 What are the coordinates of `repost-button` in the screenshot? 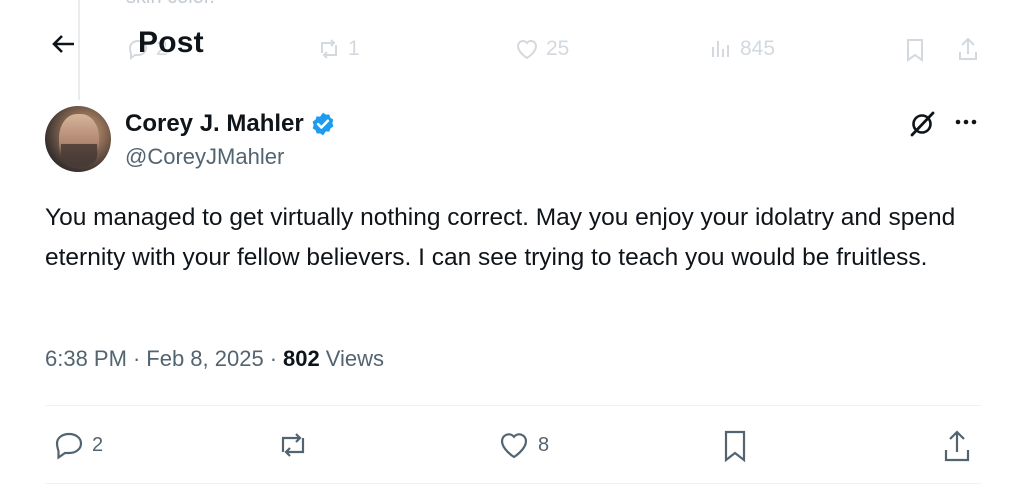 It's located at (293, 445).